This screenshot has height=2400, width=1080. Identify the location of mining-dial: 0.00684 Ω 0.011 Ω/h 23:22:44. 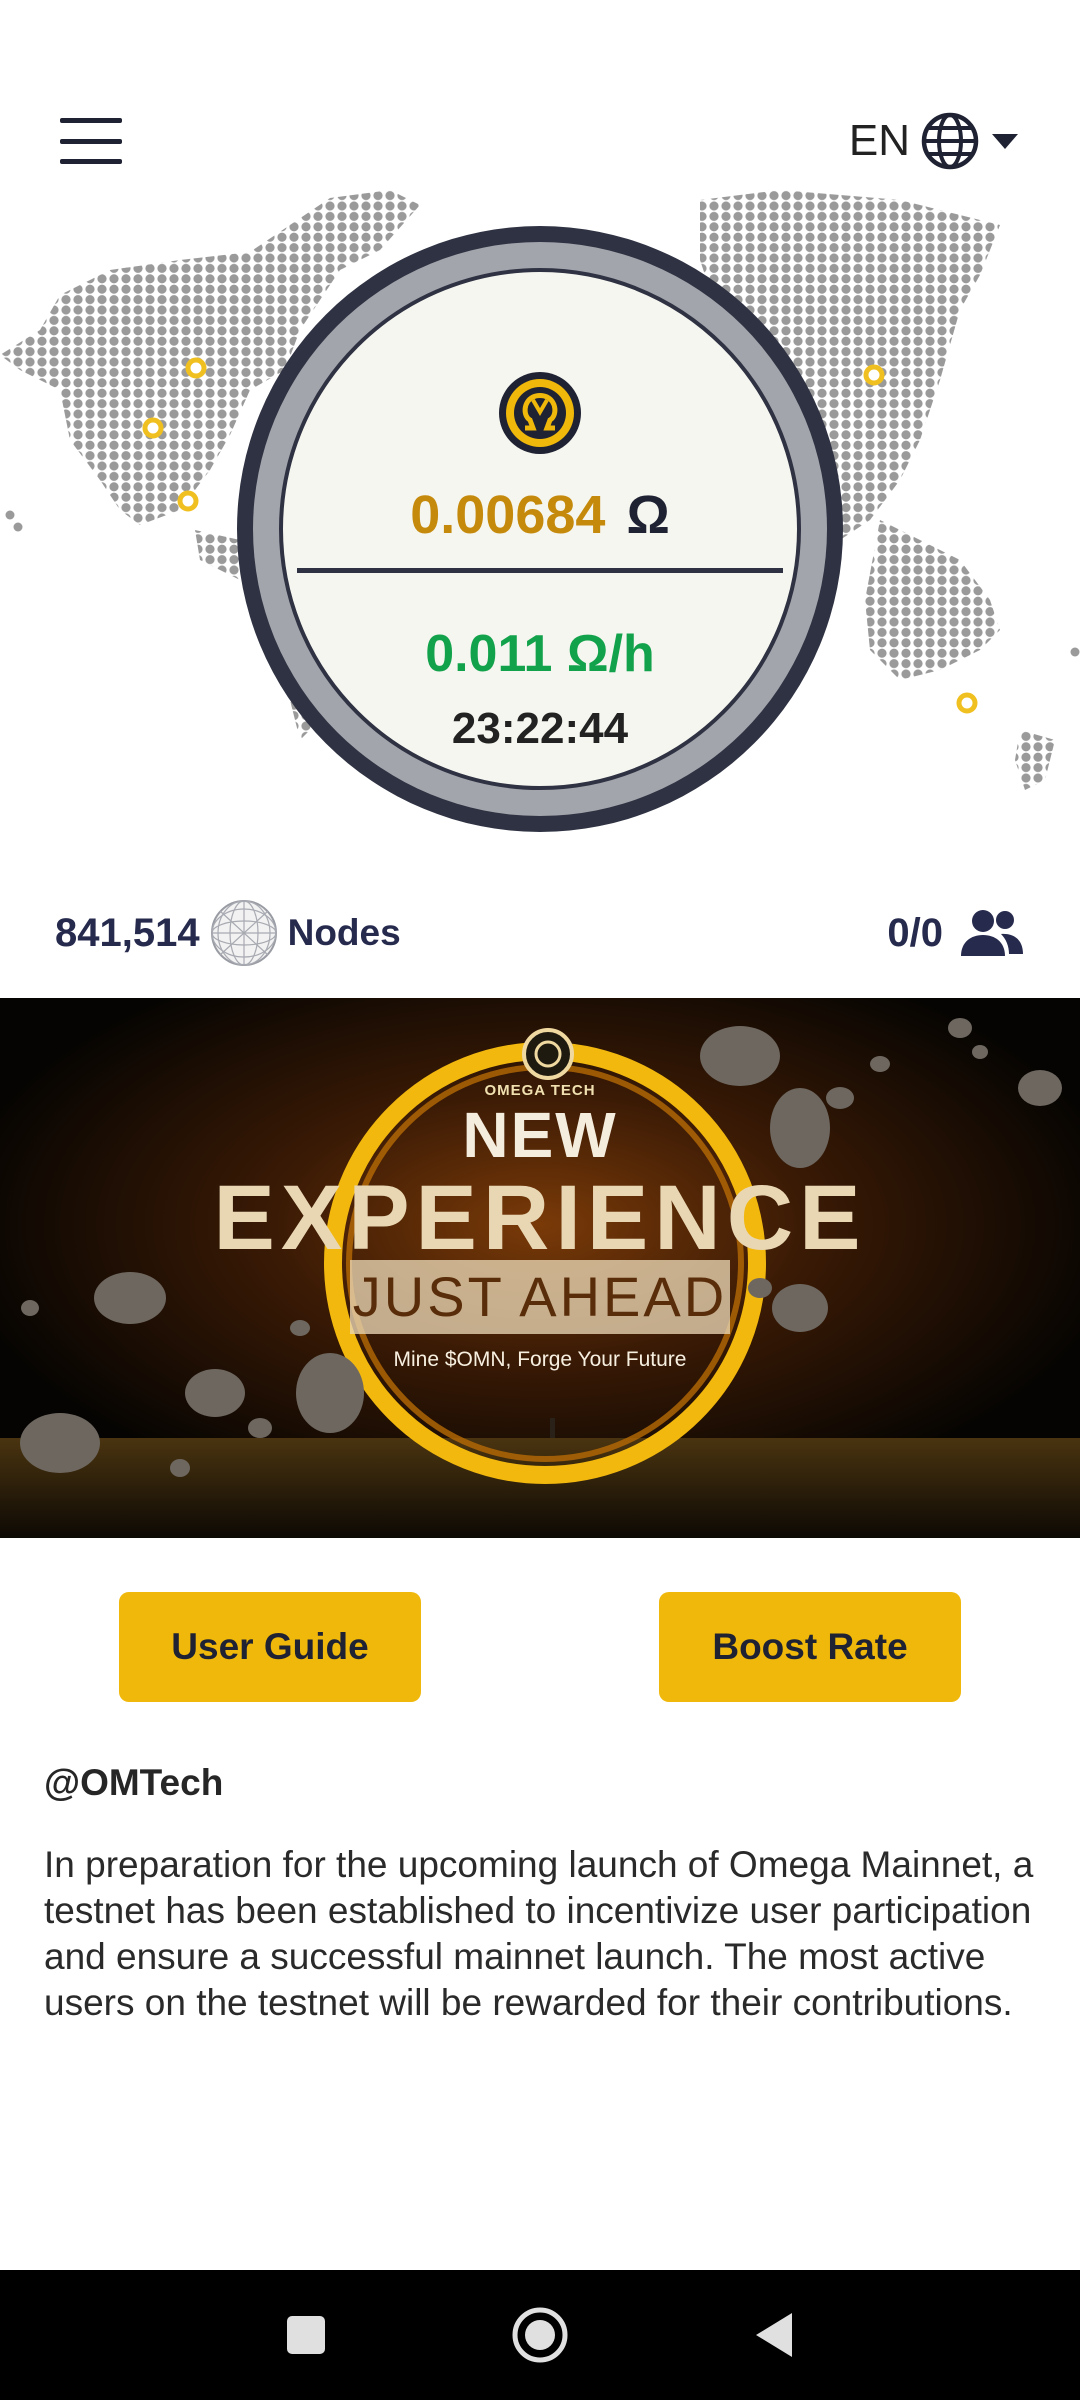
(540, 529).